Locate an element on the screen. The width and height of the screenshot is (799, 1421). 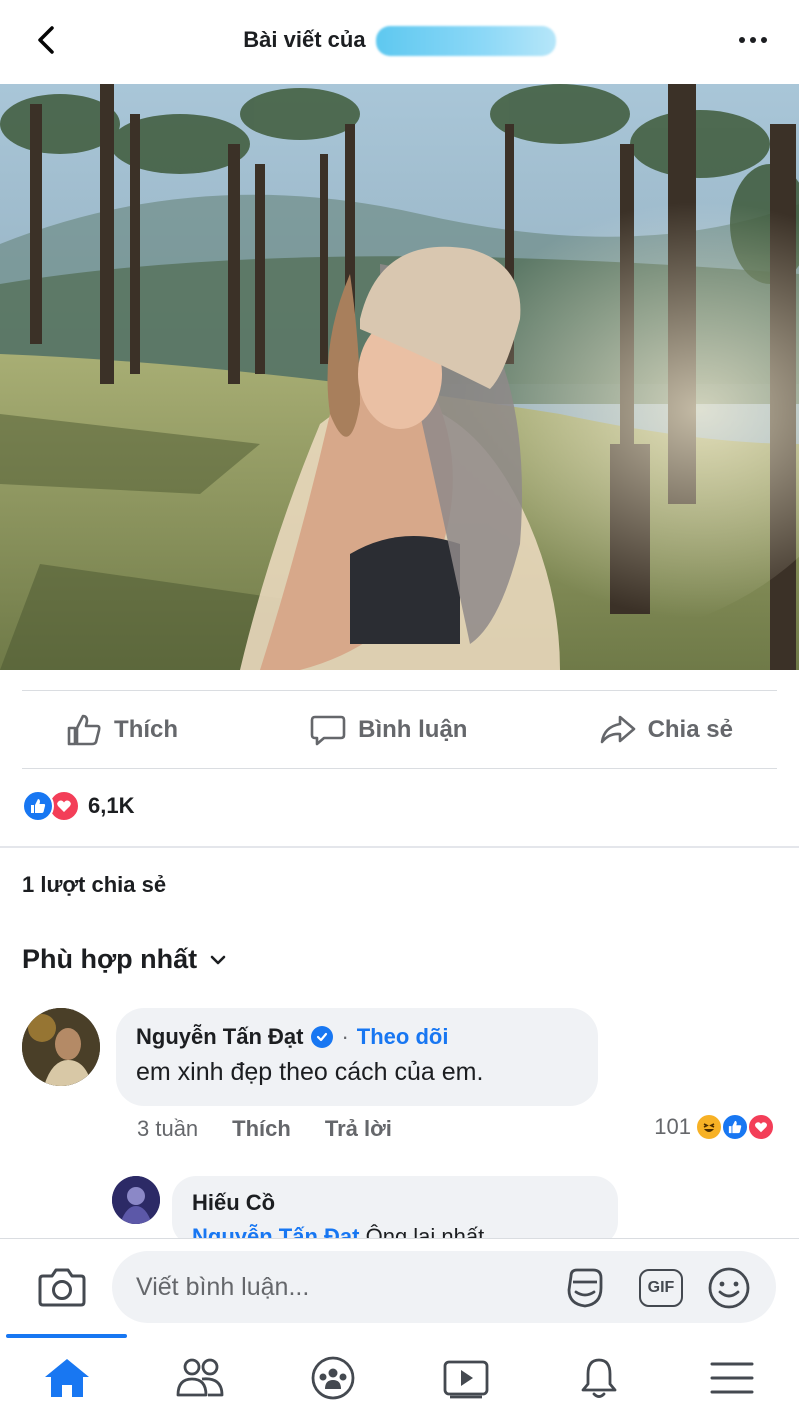
share-label: Chia sẻ is located at coordinates (690, 729).